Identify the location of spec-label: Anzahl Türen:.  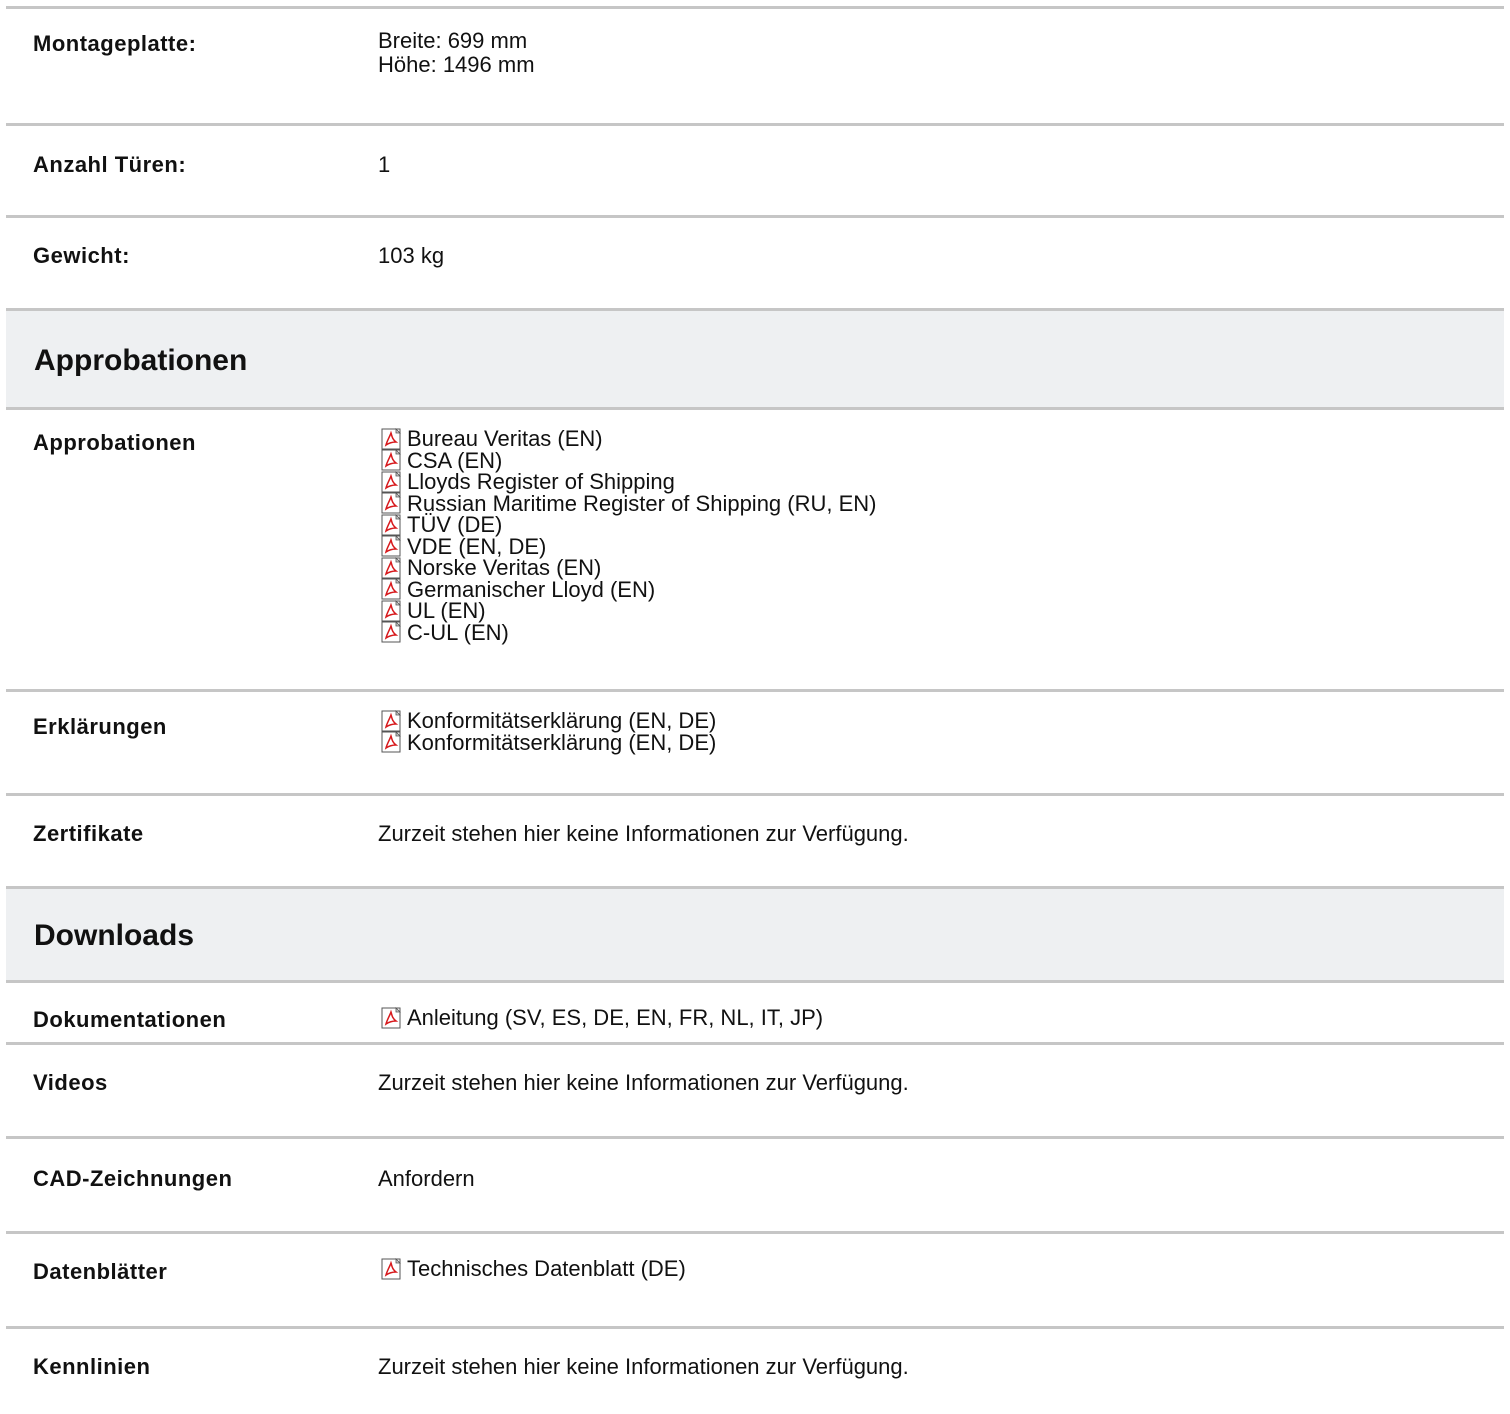
(110, 164).